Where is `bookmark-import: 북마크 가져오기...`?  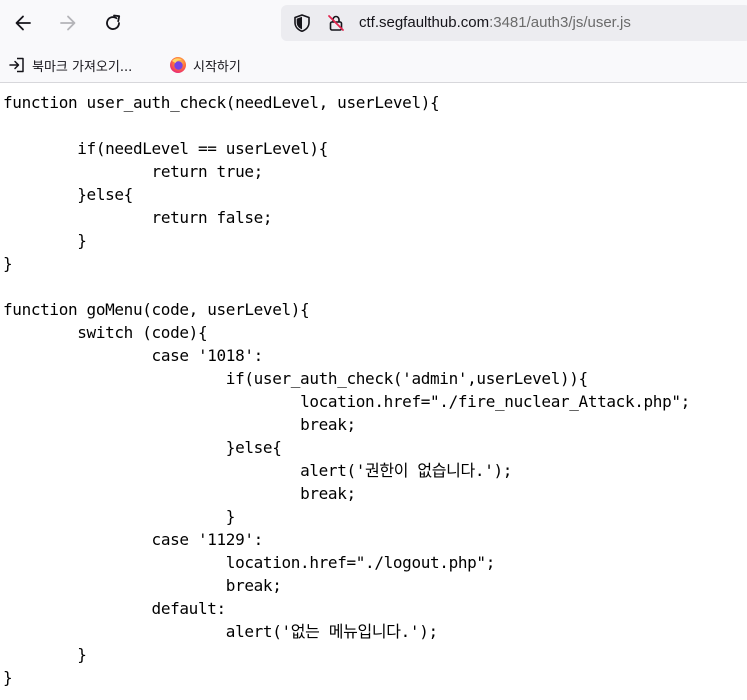 bookmark-import: 북마크 가져오기... is located at coordinates (70, 65).